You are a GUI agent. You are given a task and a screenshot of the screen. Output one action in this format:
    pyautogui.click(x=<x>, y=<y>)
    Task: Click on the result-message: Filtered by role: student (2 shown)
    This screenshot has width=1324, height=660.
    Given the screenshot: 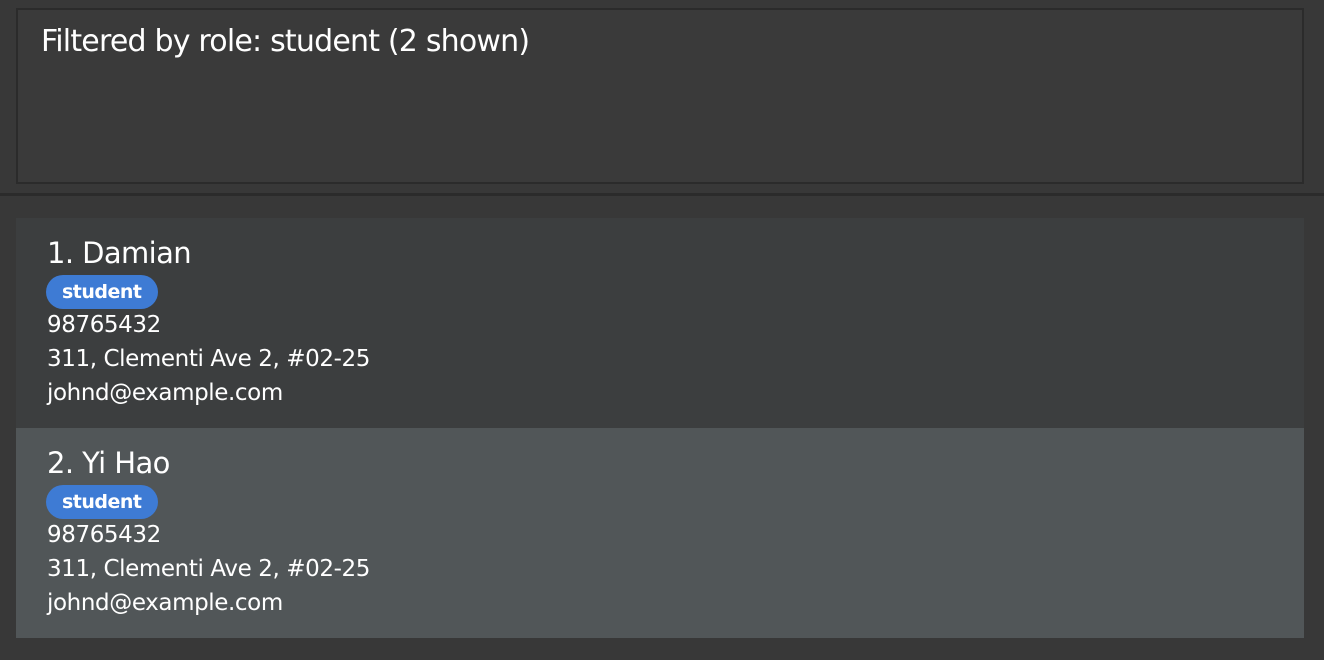 What is the action you would take?
    pyautogui.click(x=285, y=41)
    